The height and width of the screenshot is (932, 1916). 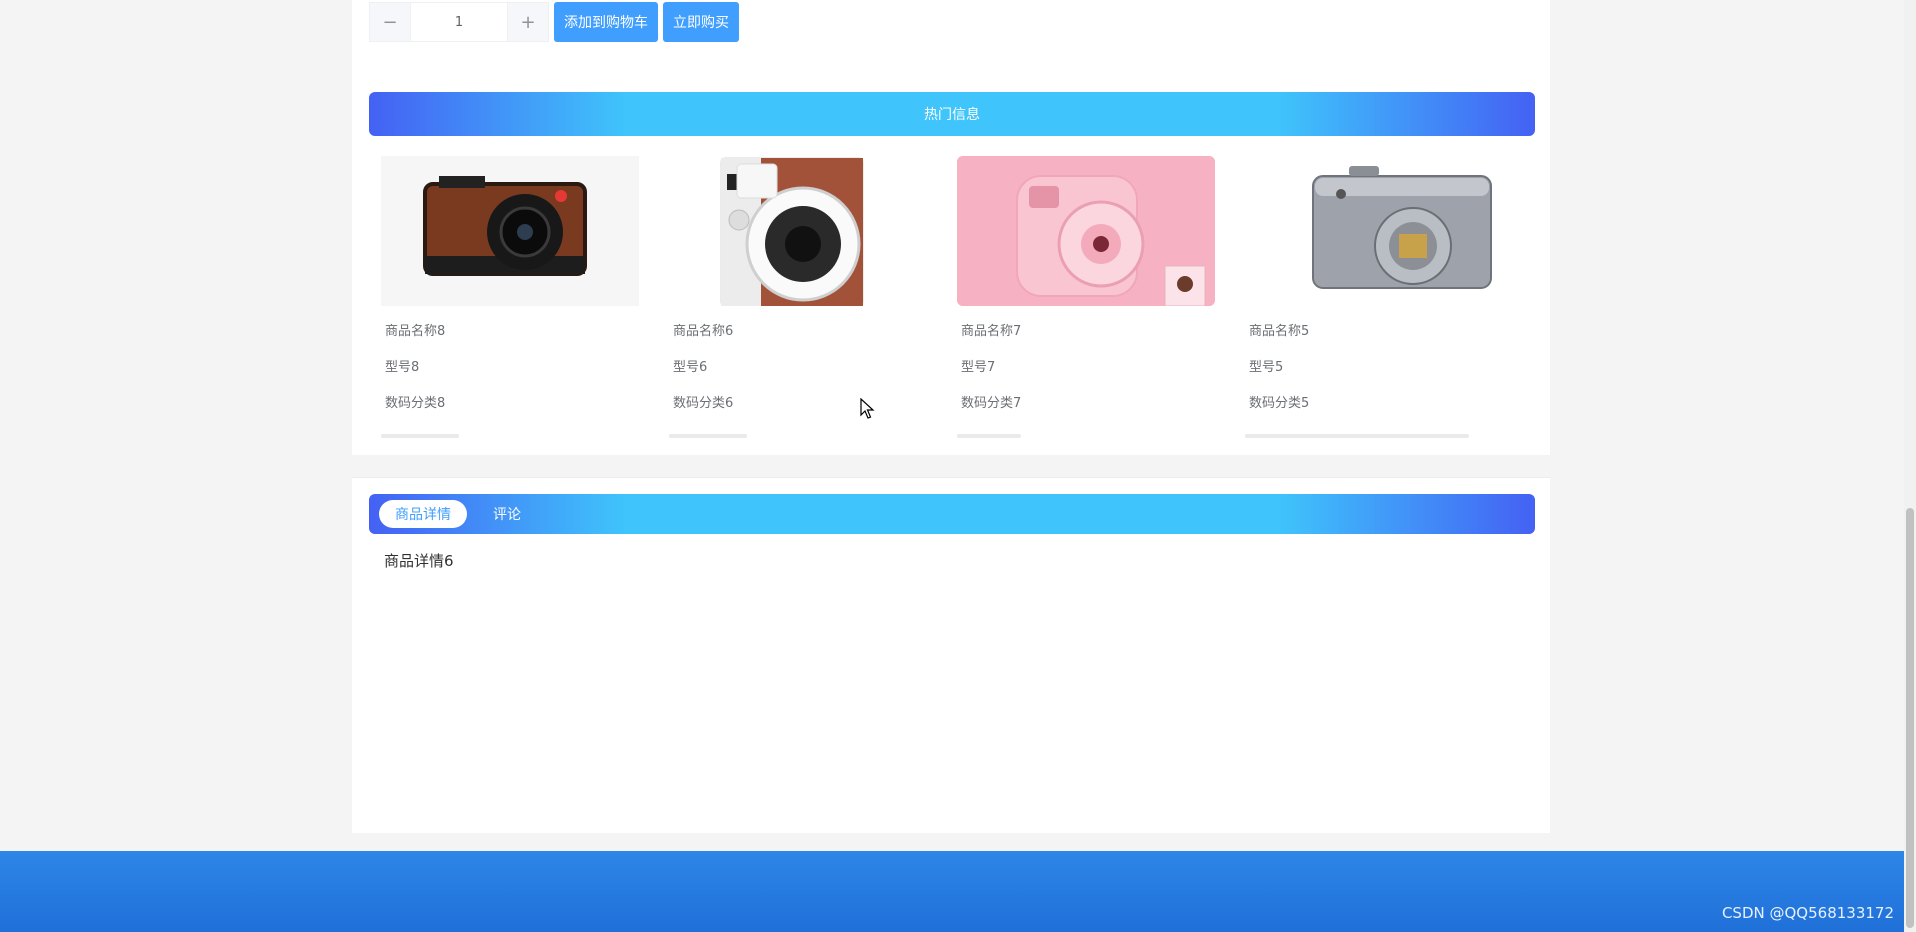 What do you see at coordinates (606, 22) in the screenshot?
I see `add-to-cart-button: 添加到购物车` at bounding box center [606, 22].